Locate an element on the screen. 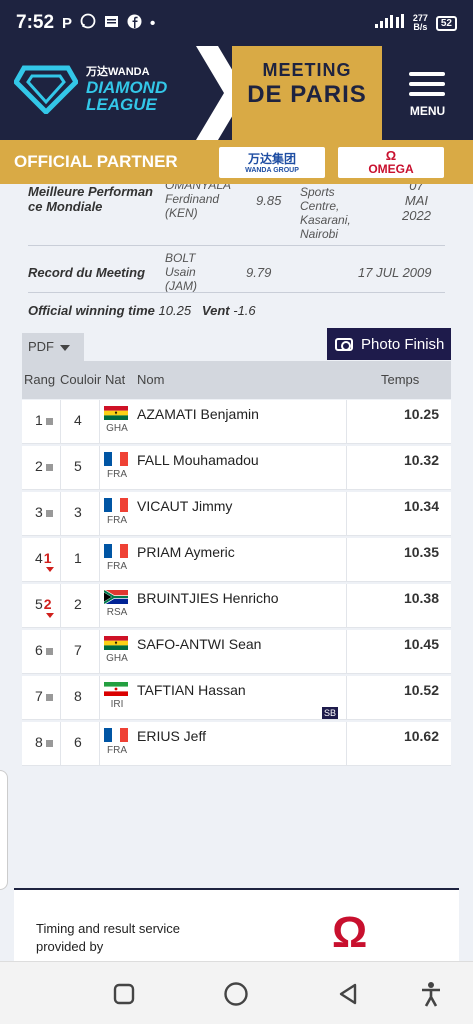 Image resolution: width=473 pixels, height=1024 pixels. back-icon is located at coordinates (348, 994).